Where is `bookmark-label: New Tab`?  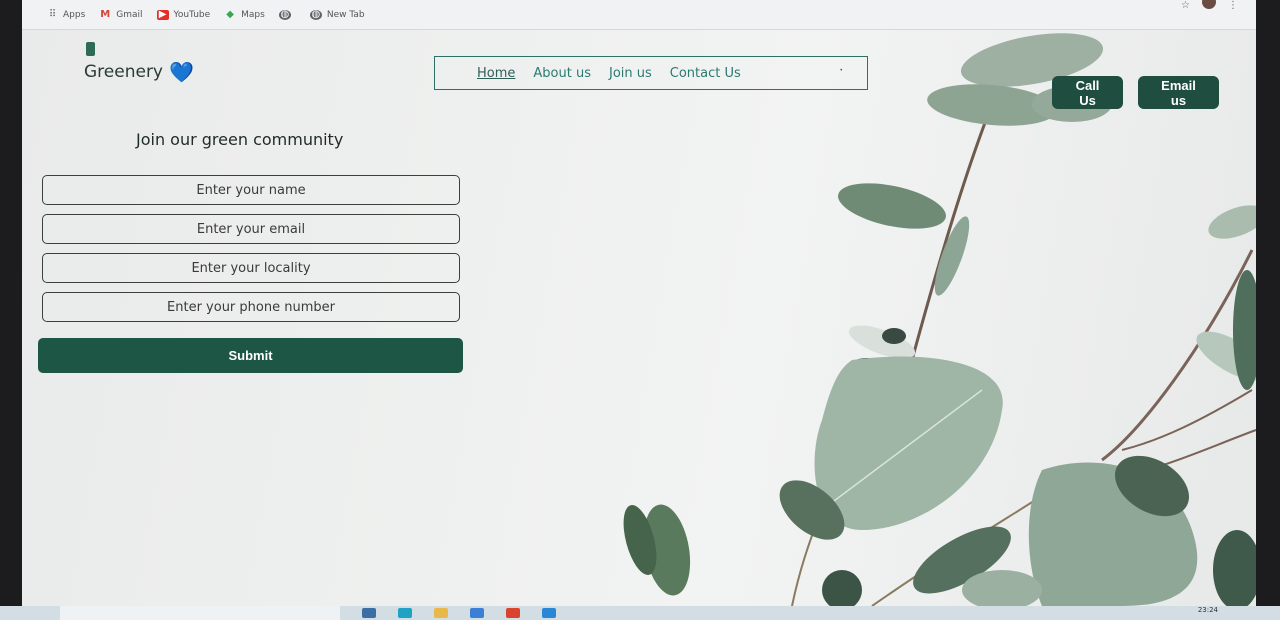
bookmark-label: New Tab is located at coordinates (345, 14).